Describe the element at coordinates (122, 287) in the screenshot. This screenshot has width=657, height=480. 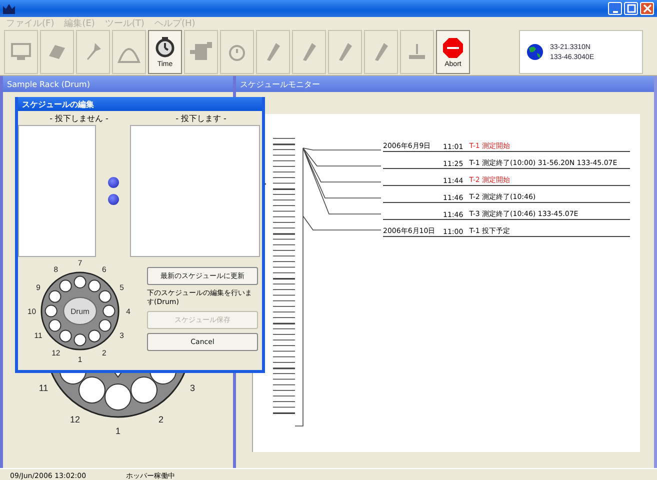
I see `position-number: 5` at that location.